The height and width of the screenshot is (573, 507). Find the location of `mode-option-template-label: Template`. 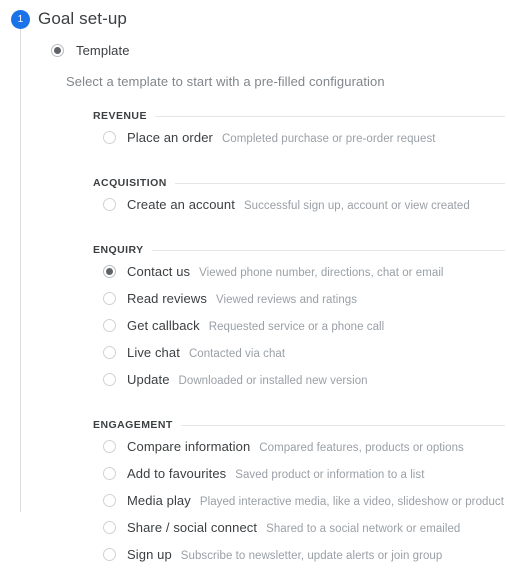

mode-option-template-label: Template is located at coordinates (103, 50).